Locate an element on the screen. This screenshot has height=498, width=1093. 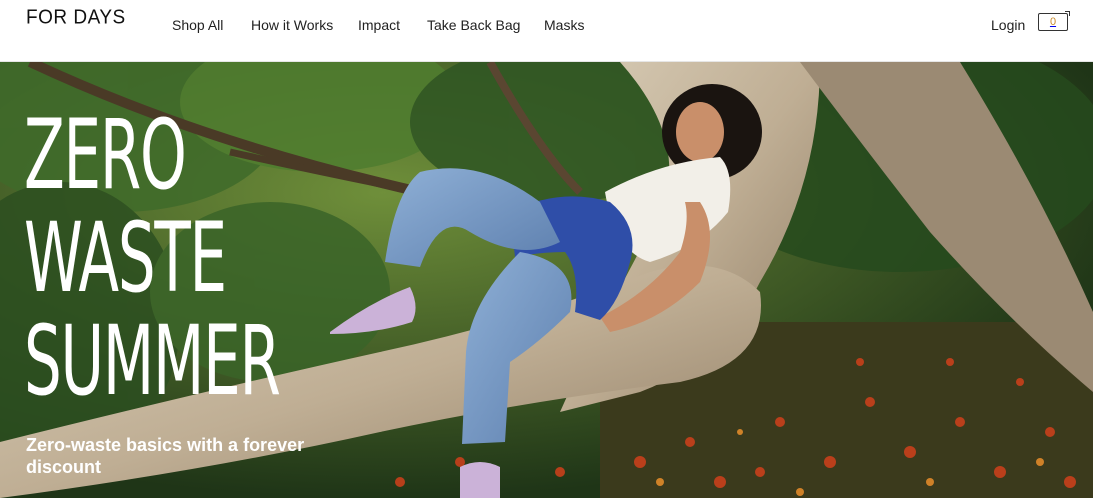
cart-button: 0 is located at coordinates (1054, 21).